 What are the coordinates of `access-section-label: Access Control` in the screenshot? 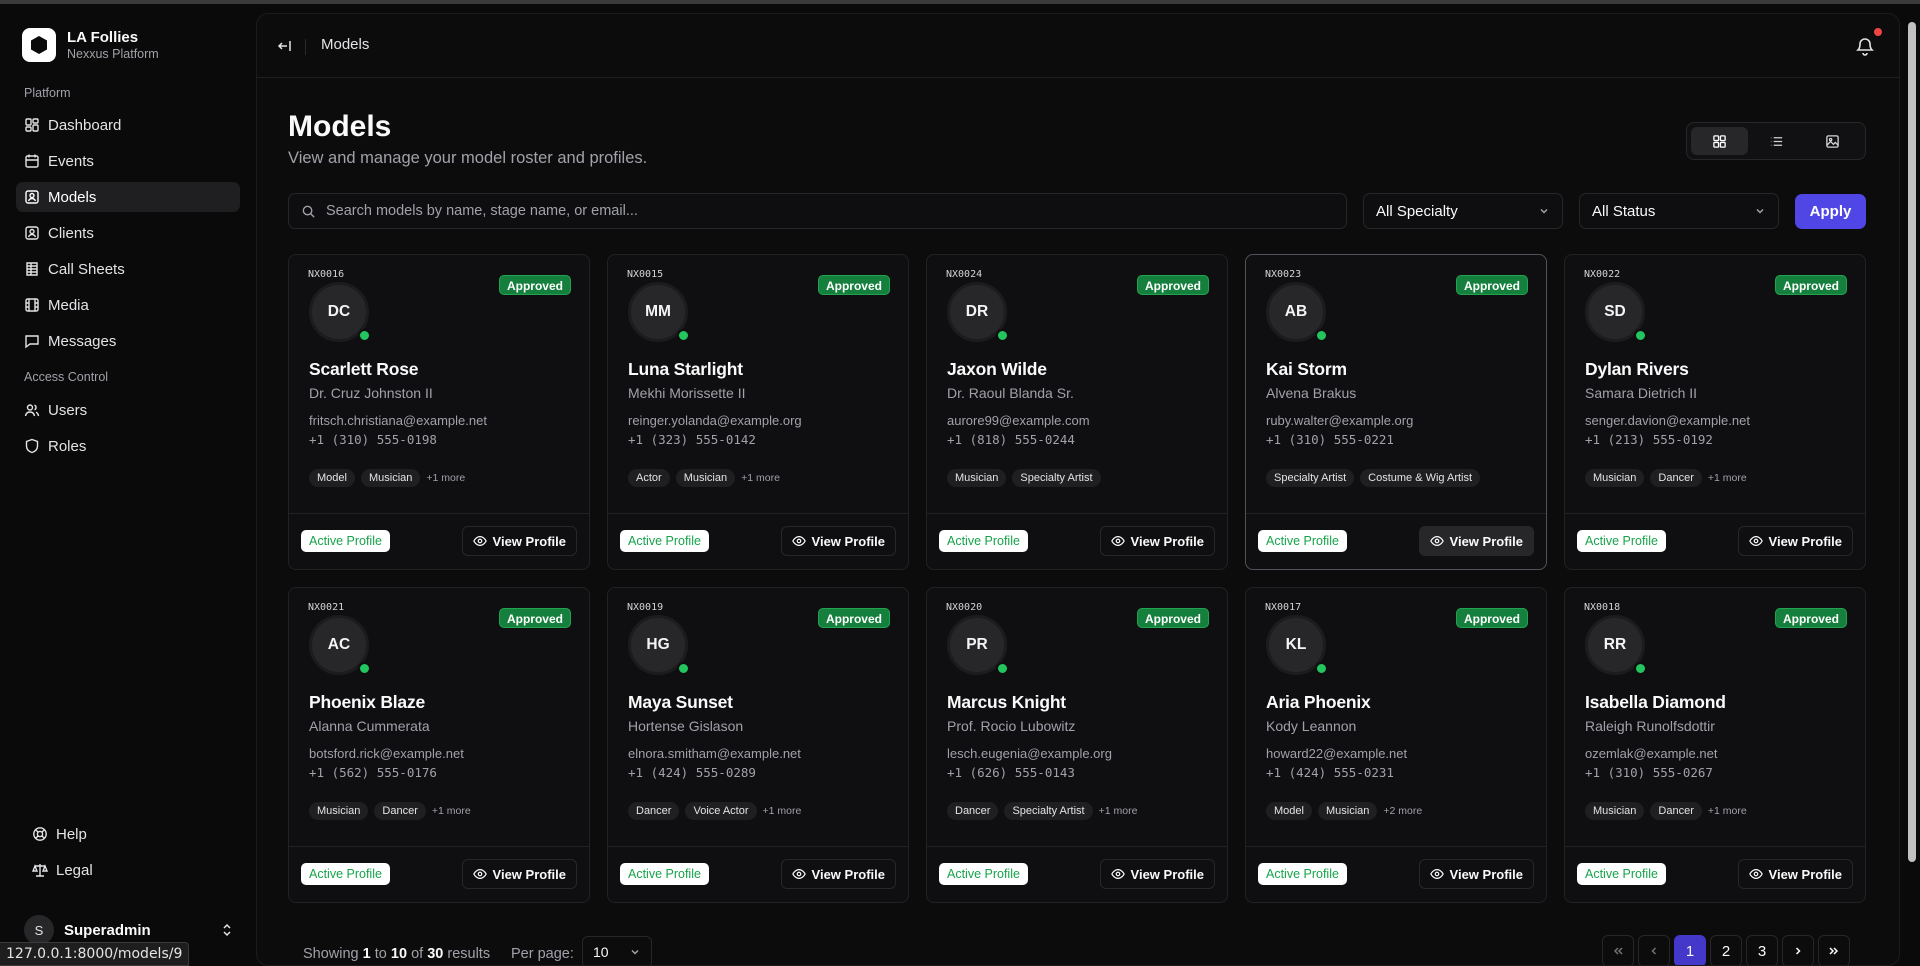 It's located at (66, 377).